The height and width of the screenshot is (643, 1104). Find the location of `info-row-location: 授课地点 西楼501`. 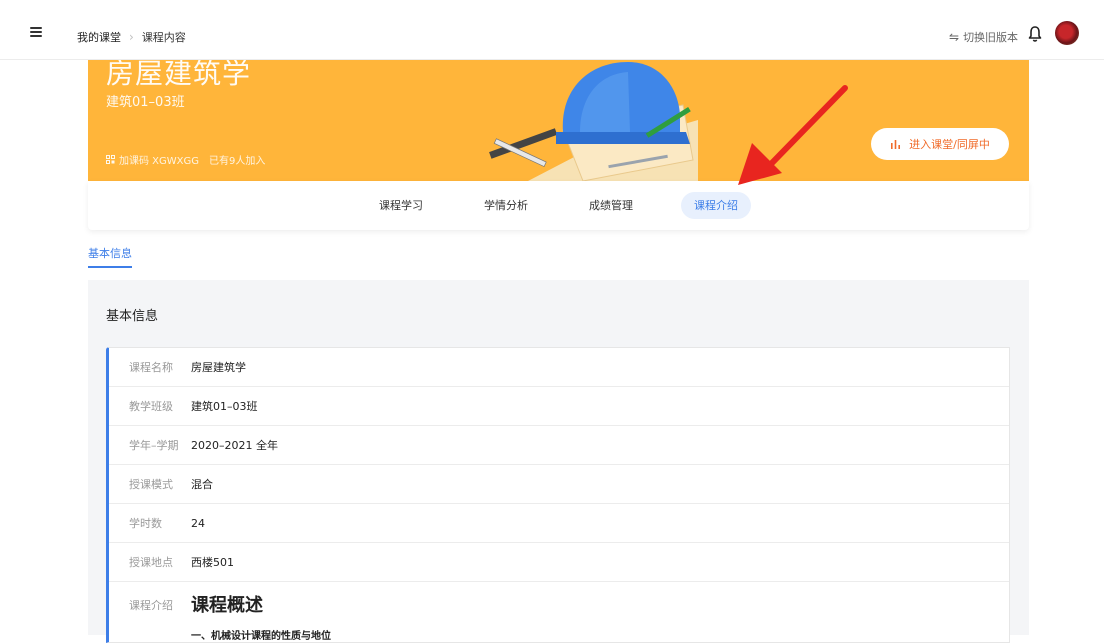

info-row-location: 授课地点 西楼501 is located at coordinates (559, 562).